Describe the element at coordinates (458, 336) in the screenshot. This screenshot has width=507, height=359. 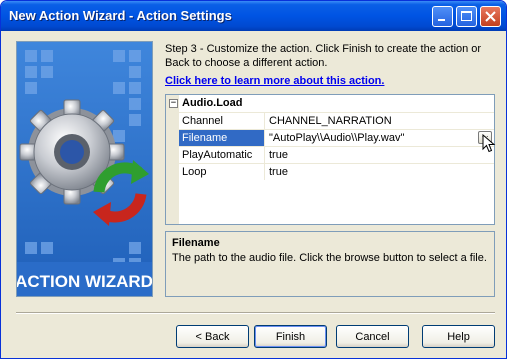
I see `help-button: Help` at that location.